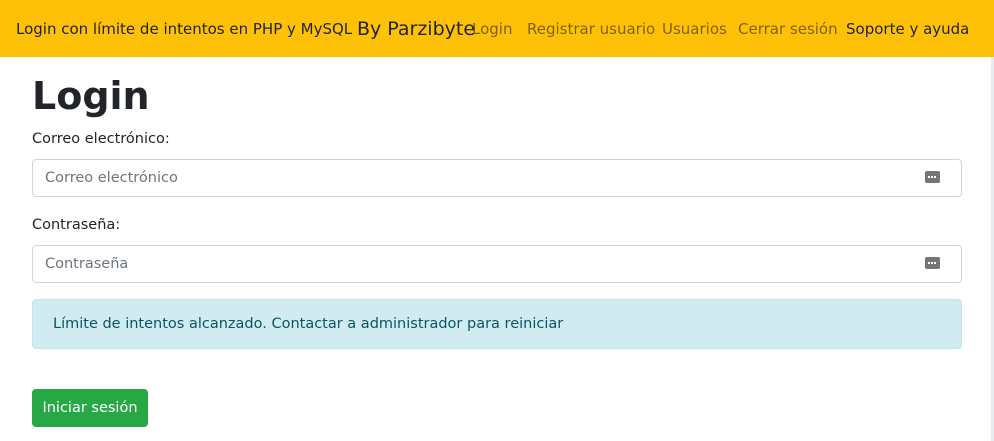 This screenshot has width=994, height=441. Describe the element at coordinates (788, 29) in the screenshot. I see `nav-link-cerrar-sesion: Cerrar sesión` at that location.